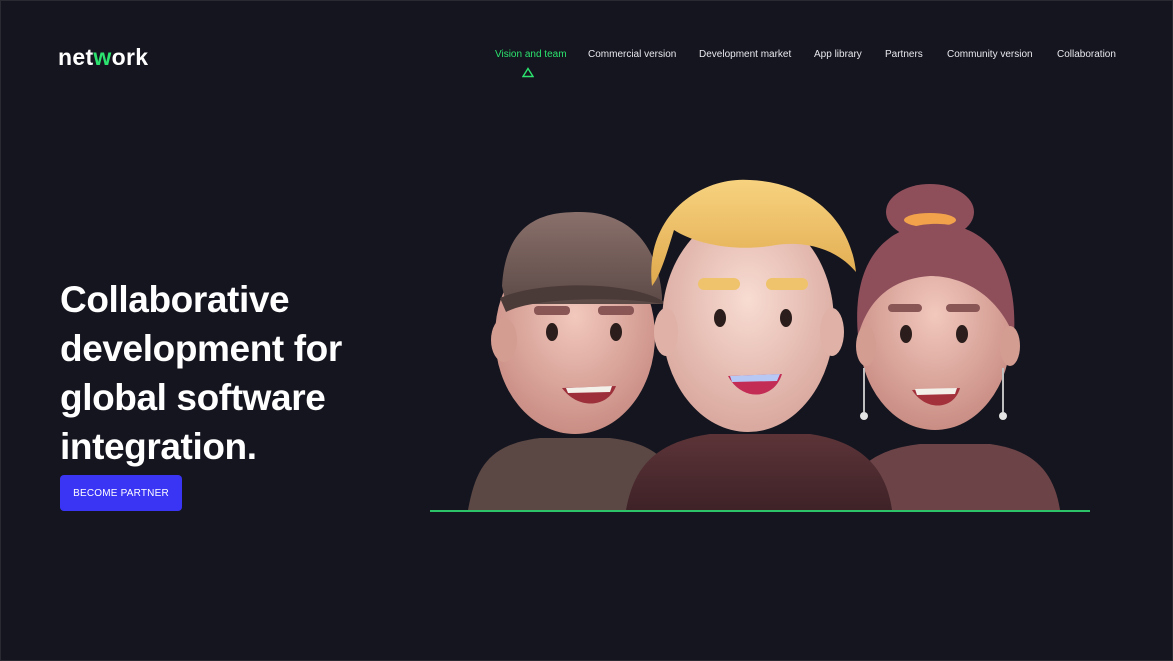  What do you see at coordinates (904, 54) in the screenshot?
I see `nav-item-partners: Partners` at bounding box center [904, 54].